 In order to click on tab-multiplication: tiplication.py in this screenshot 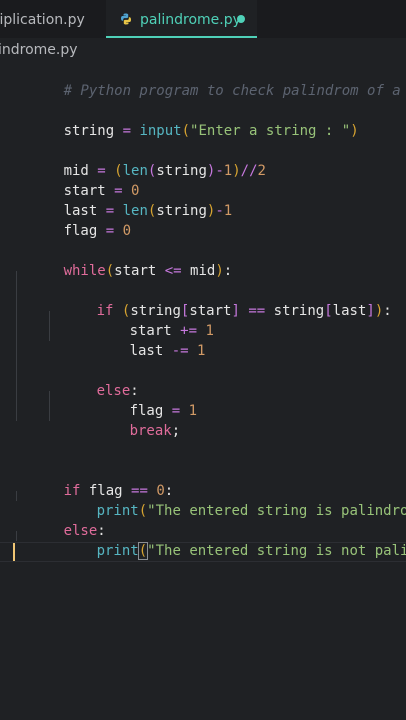, I will do `click(49, 19)`.